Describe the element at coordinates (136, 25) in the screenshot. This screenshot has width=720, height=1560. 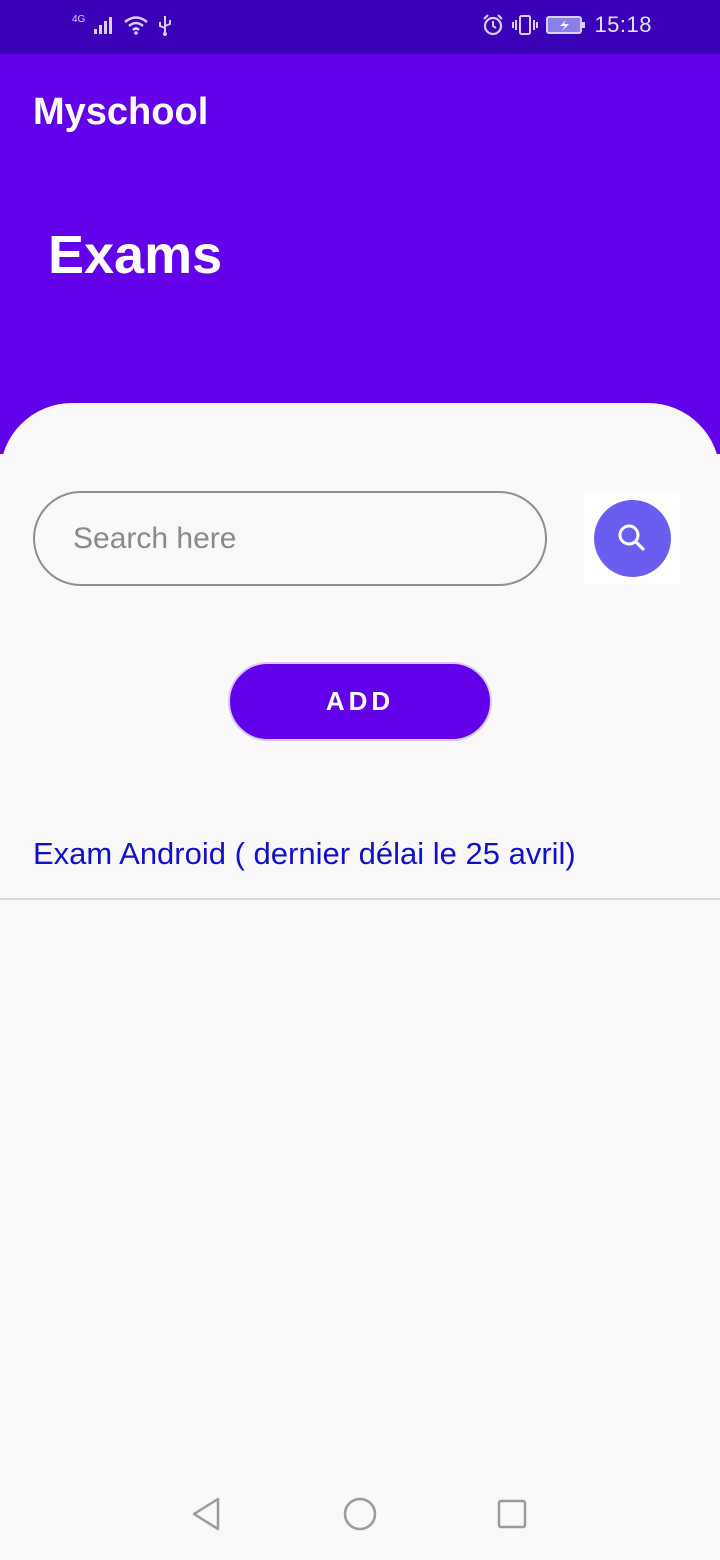
I see `wifi-icon` at that location.